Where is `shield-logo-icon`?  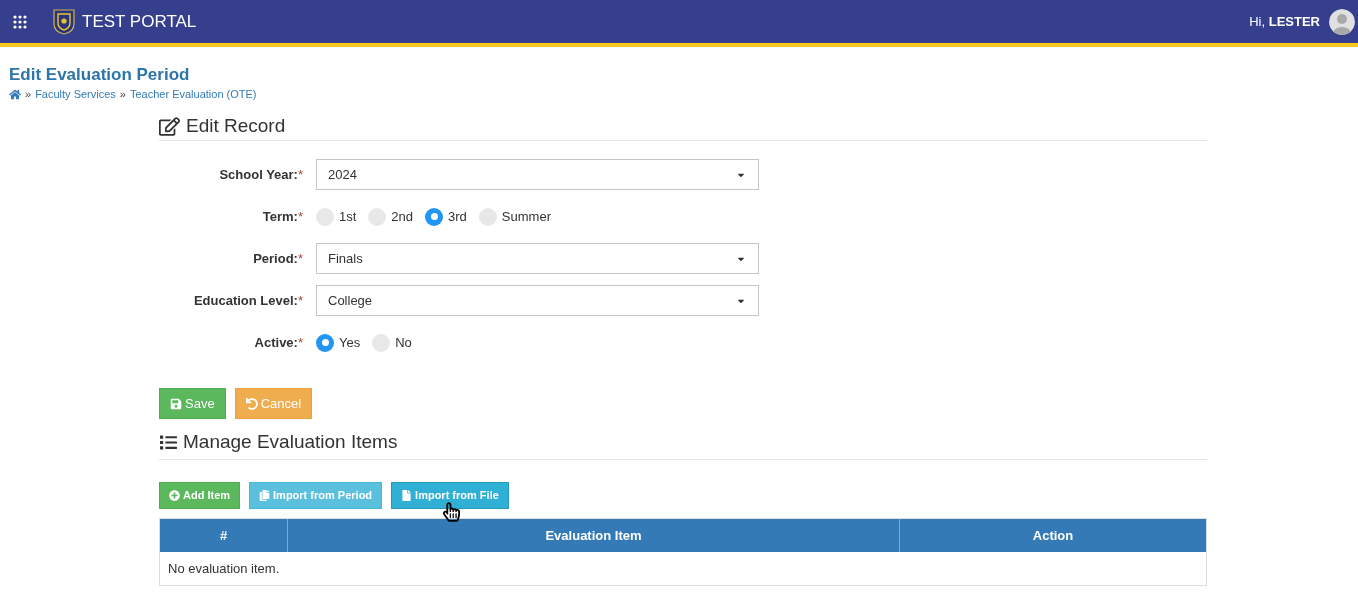 shield-logo-icon is located at coordinates (64, 21).